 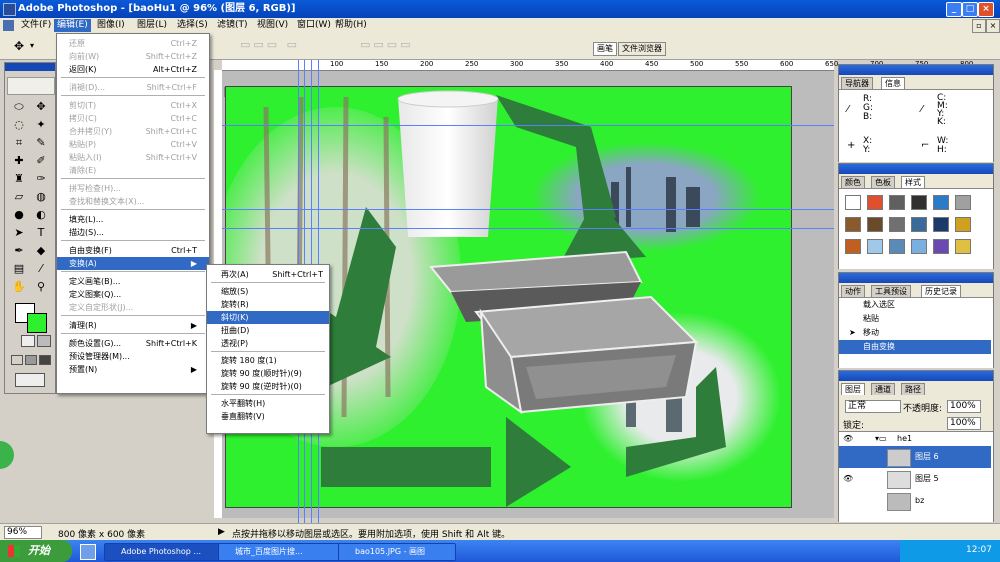 What do you see at coordinates (964, 406) in the screenshot?
I see `opacity-input: 100%` at bounding box center [964, 406].